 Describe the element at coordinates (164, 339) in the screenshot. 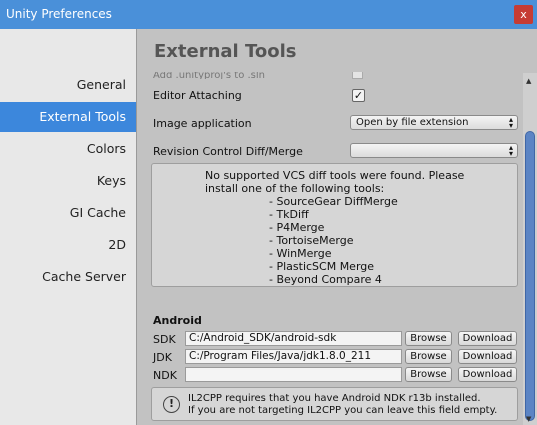

I see `sdk-label: SDK` at that location.